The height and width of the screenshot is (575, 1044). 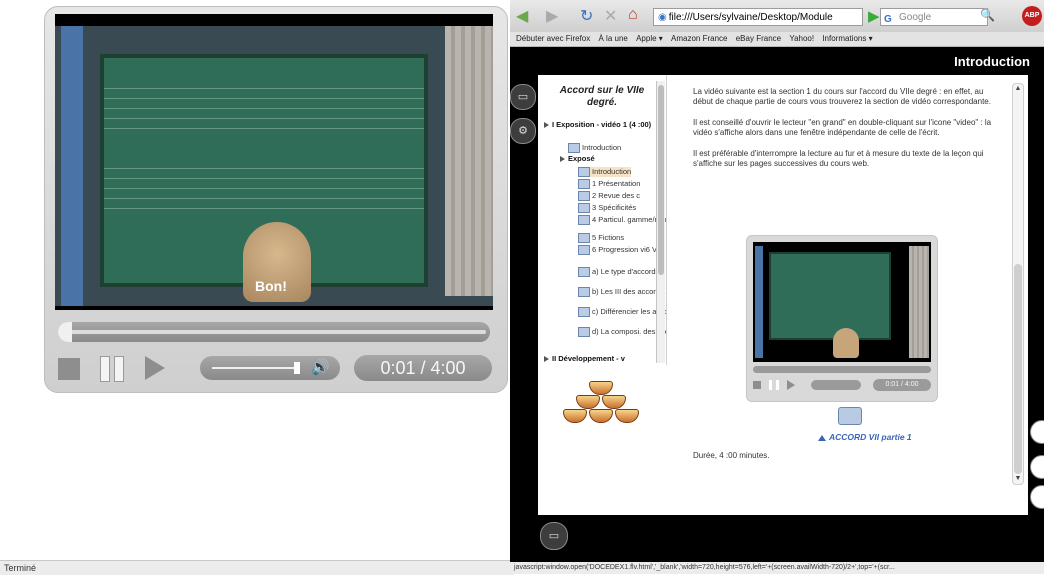 What do you see at coordinates (594, 148) in the screenshot?
I see `toc-item: Introduction` at bounding box center [594, 148].